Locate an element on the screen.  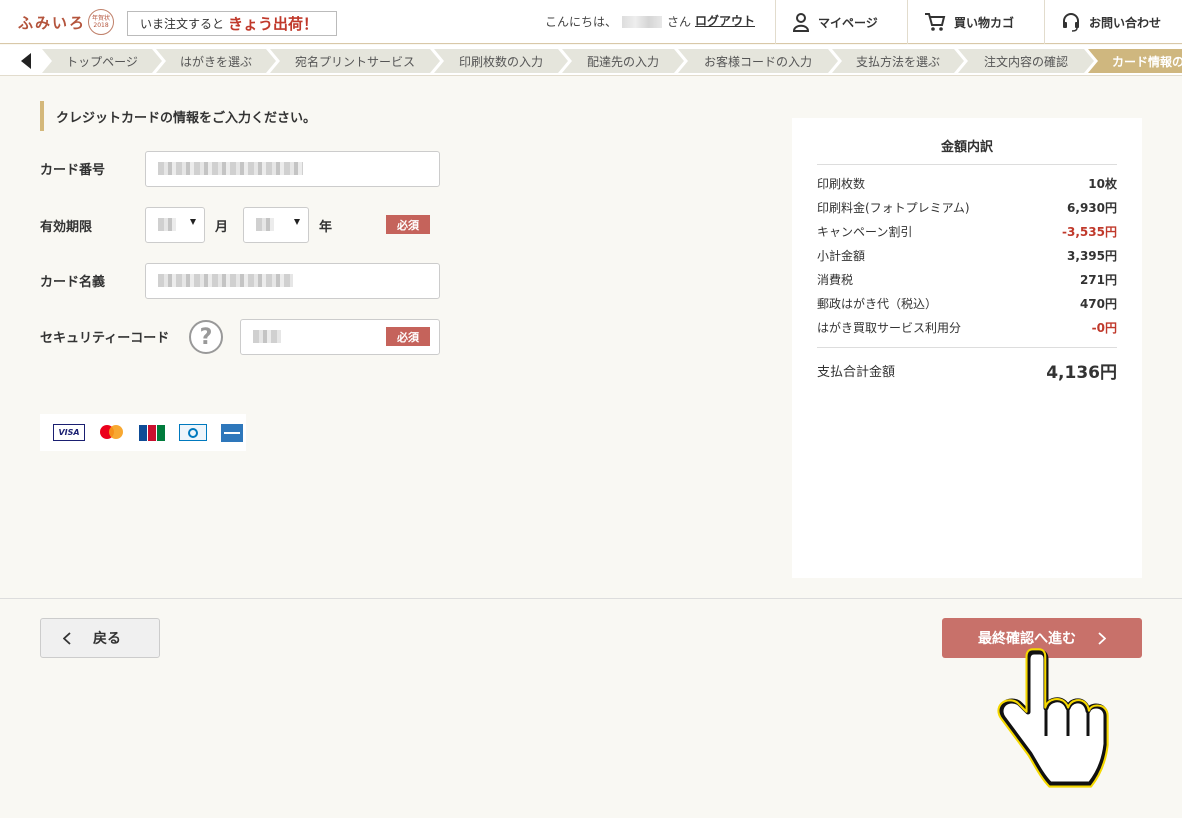
card-number-label: カード番号 is located at coordinates (73, 170).